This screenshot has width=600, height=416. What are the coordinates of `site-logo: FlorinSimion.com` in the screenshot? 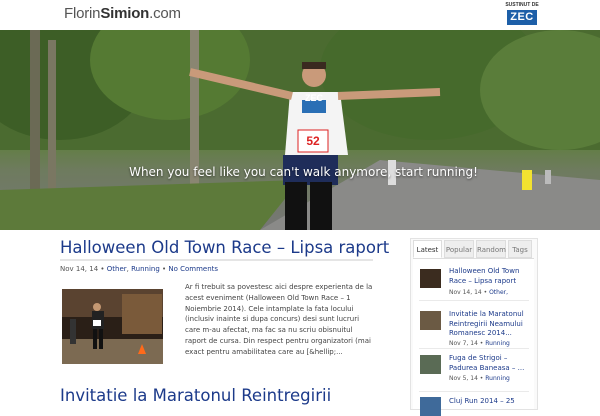 It's located at (122, 13).